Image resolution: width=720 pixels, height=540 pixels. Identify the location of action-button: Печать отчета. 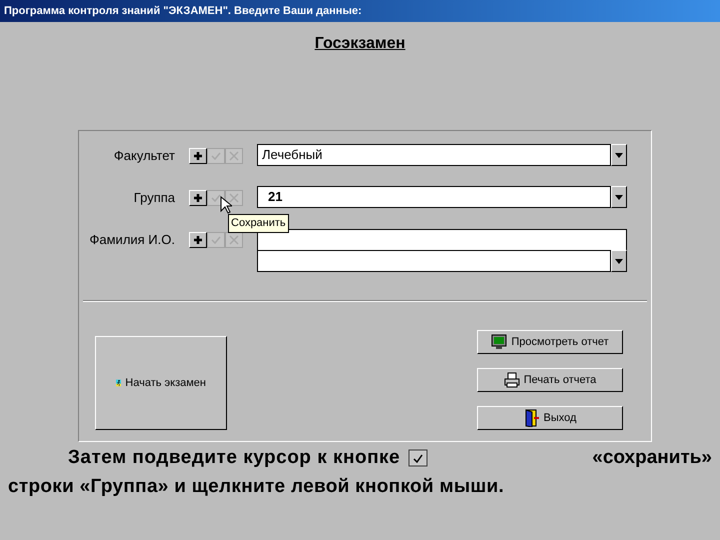
(550, 380).